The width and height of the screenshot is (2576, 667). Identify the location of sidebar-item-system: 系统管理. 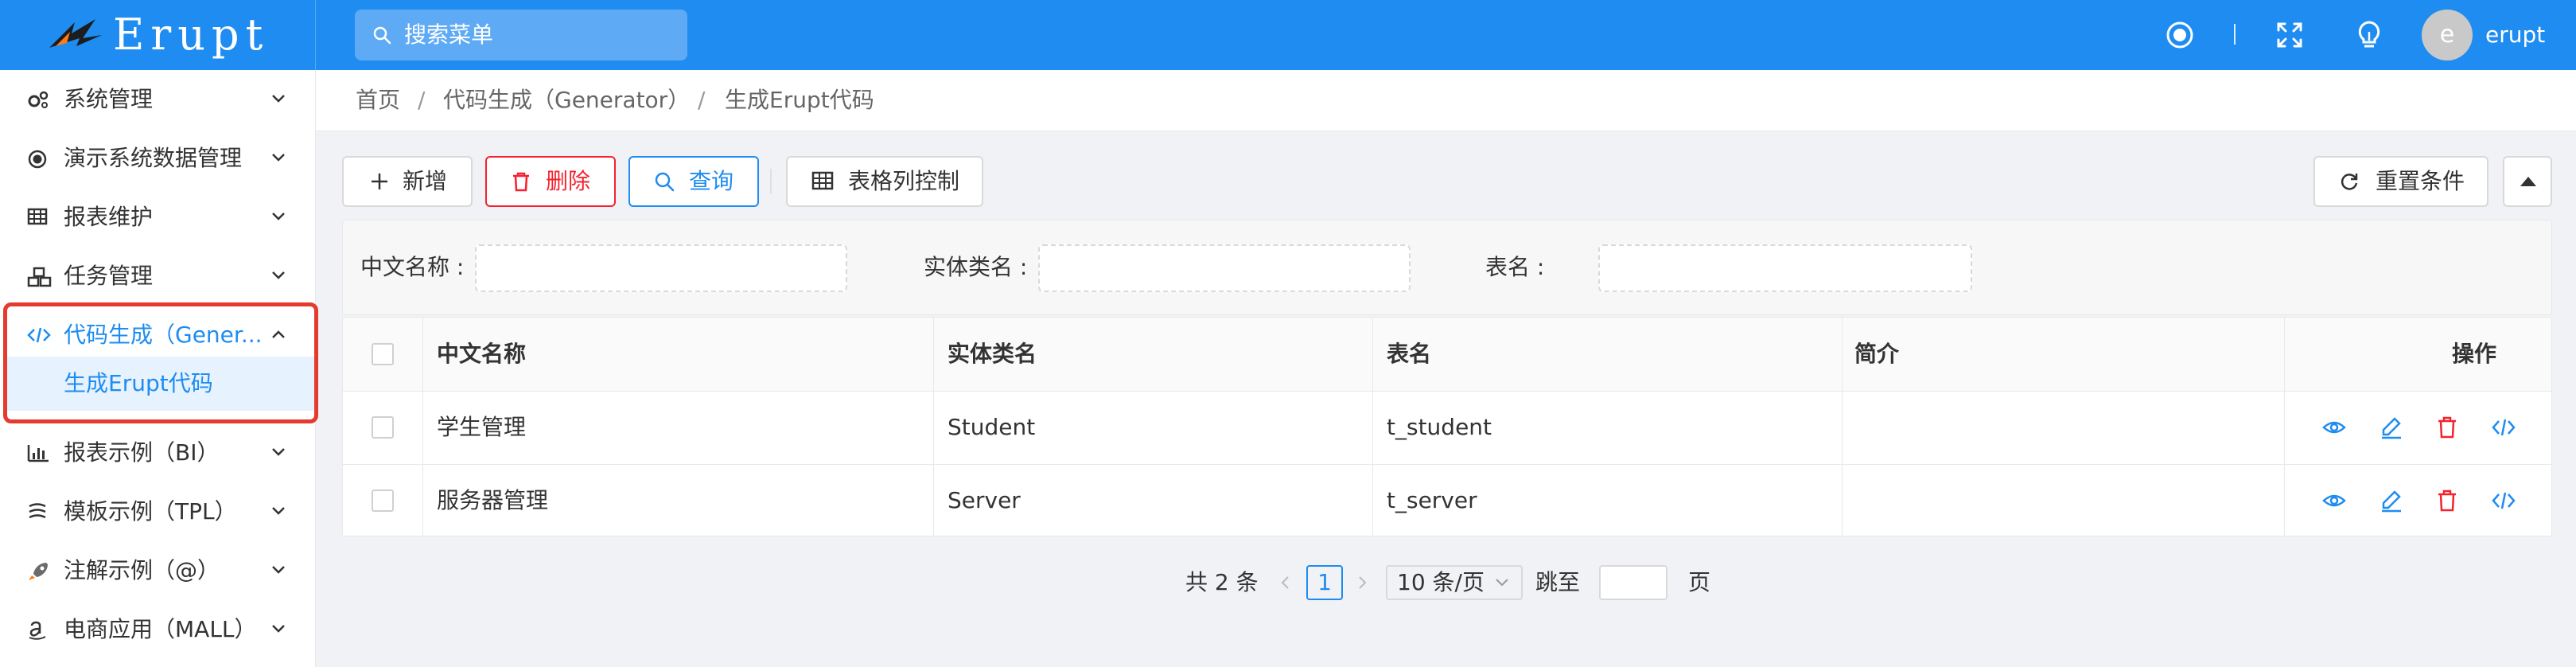
(157, 100).